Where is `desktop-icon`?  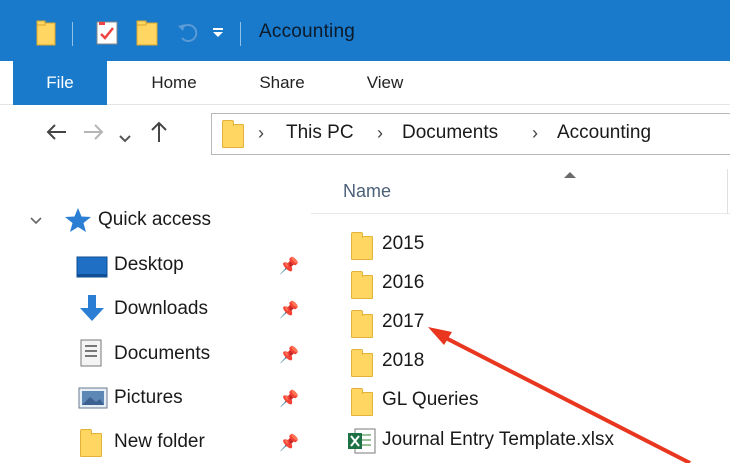 desktop-icon is located at coordinates (92, 269).